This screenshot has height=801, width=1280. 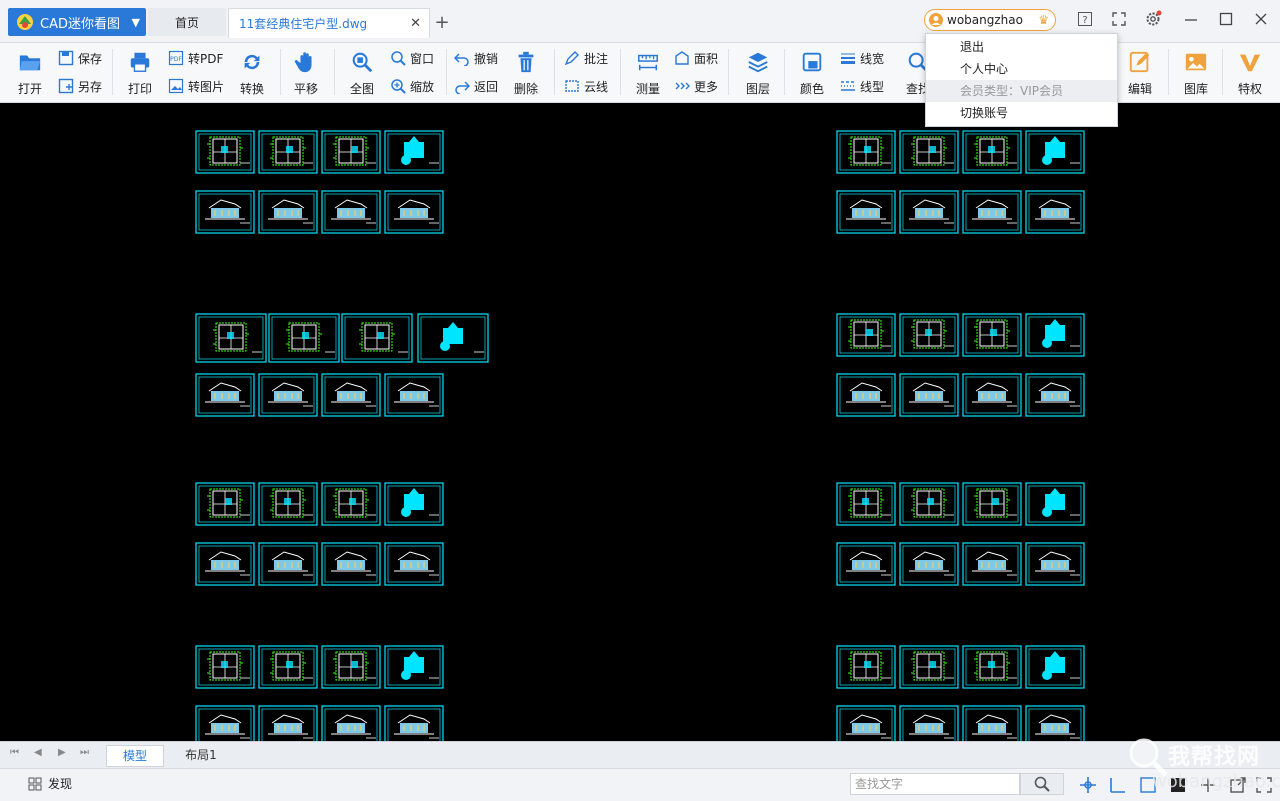 What do you see at coordinates (526, 72) in the screenshot?
I see `delete-button: 删除` at bounding box center [526, 72].